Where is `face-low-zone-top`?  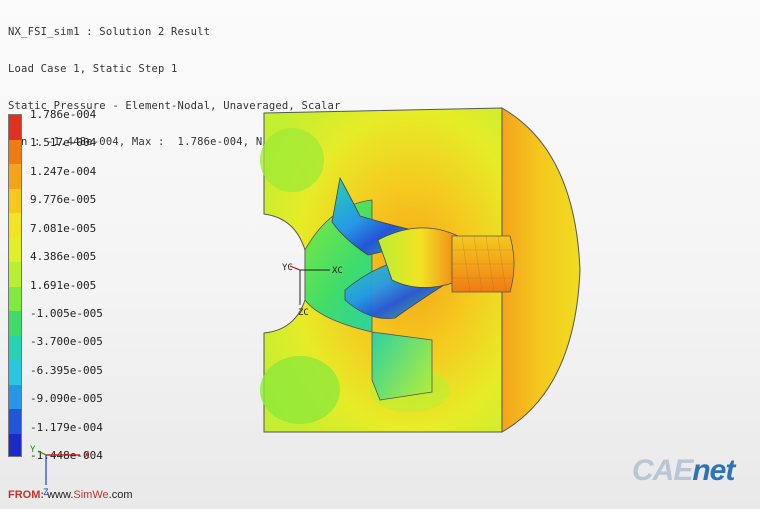 face-low-zone-top is located at coordinates (292, 160).